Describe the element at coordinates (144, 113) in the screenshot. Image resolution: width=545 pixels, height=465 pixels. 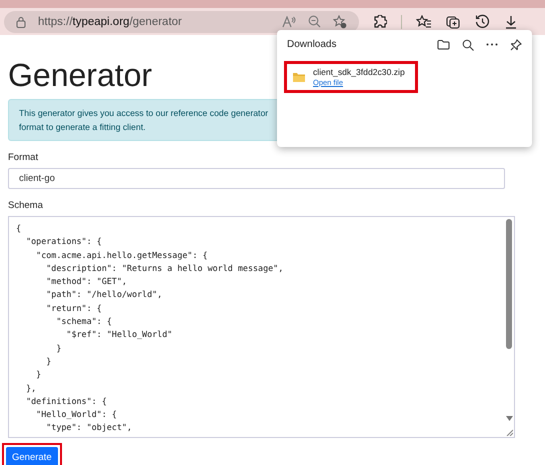
I see `info-text: This generator gives you access to our reference code generator` at that location.